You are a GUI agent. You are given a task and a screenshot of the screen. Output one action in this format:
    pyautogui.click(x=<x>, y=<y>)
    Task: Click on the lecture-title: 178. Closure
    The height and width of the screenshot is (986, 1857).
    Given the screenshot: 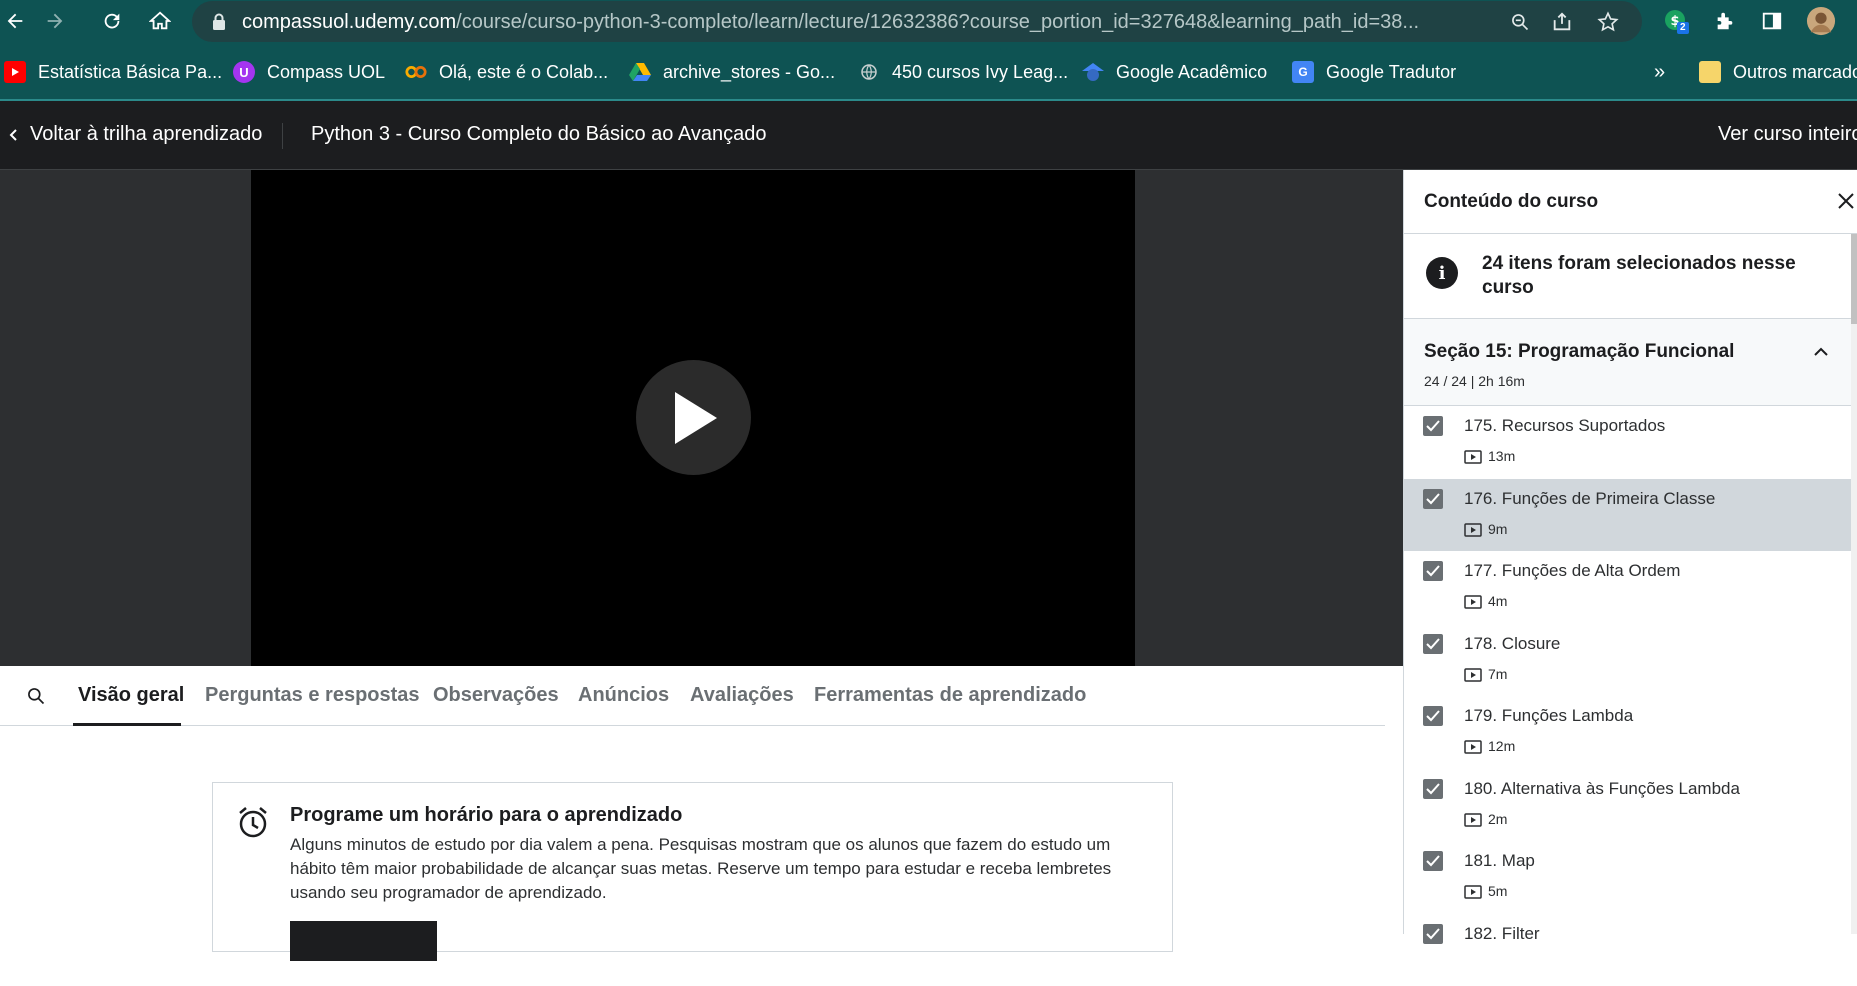 What is the action you would take?
    pyautogui.click(x=1512, y=644)
    